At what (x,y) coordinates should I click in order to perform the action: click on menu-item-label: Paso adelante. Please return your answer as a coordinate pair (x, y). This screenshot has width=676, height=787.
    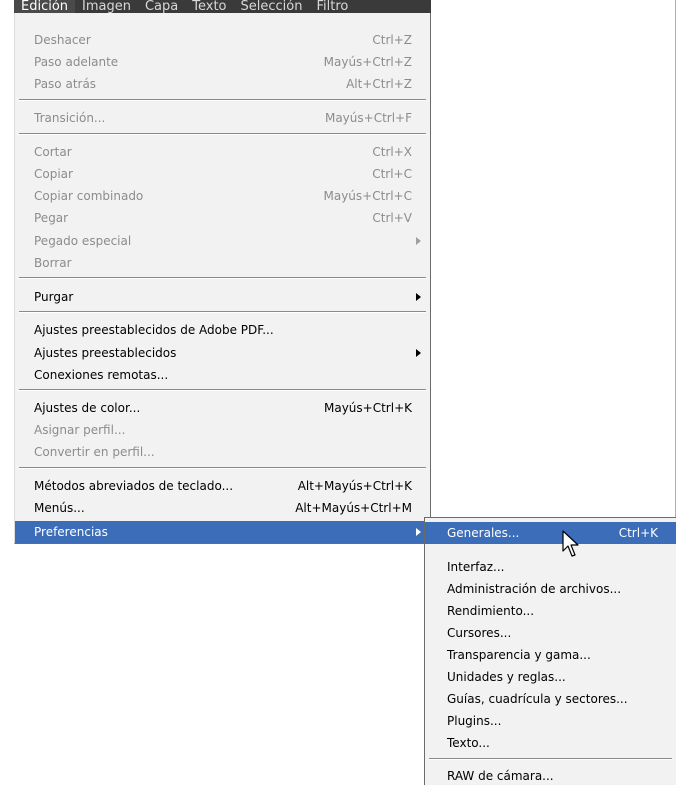
    Looking at the image, I should click on (76, 62).